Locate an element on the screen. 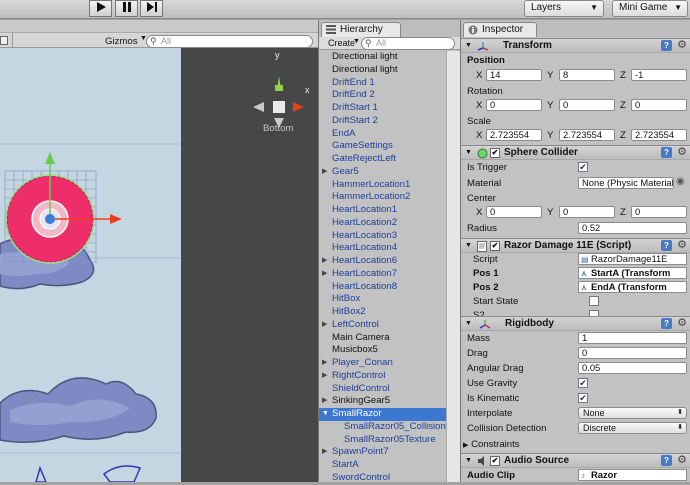 This screenshot has width=690, height=485. center-x-field: 0 is located at coordinates (514, 212).